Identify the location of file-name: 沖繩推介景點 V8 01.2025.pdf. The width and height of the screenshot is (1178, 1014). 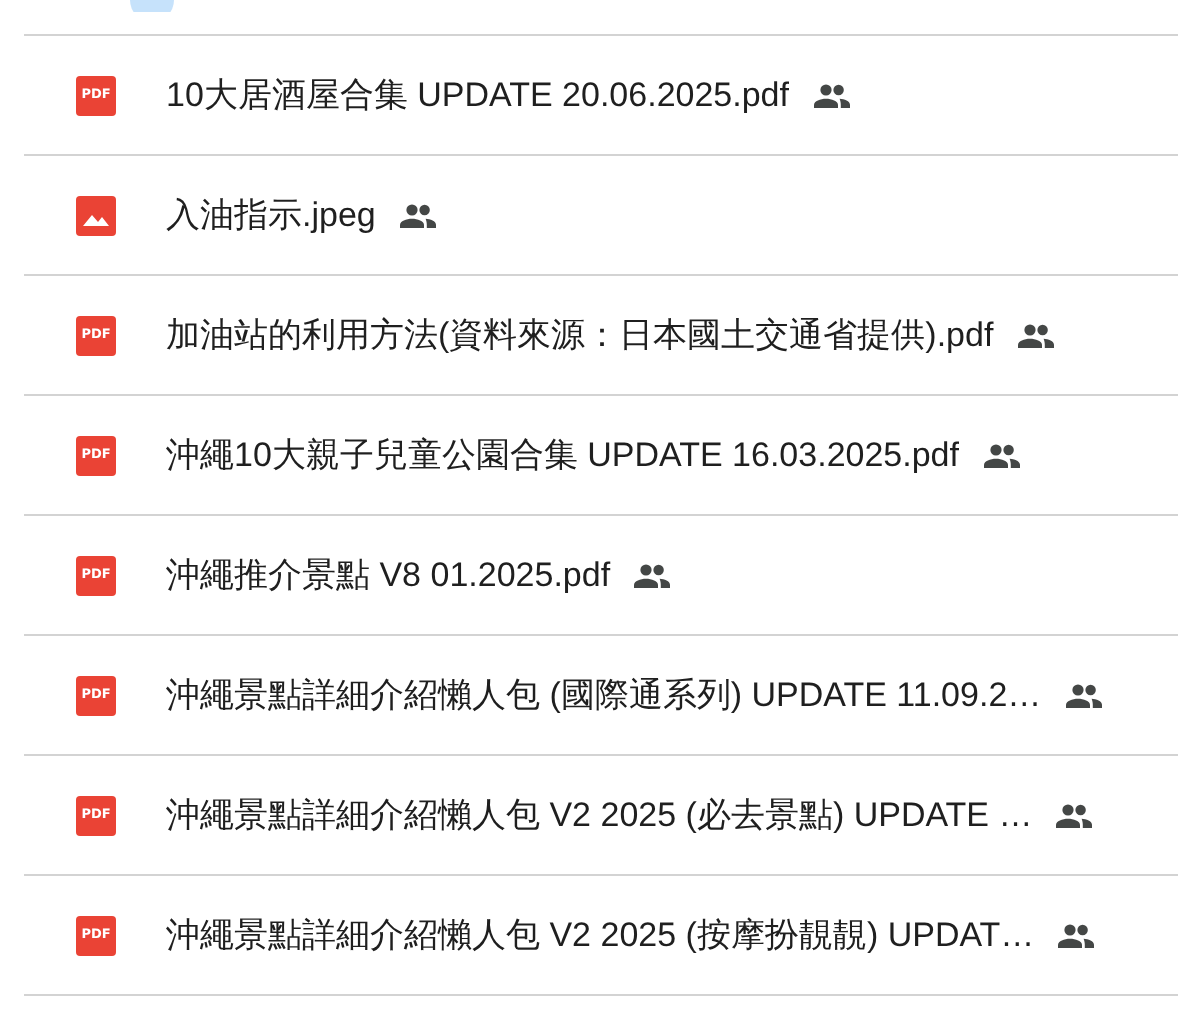
(388, 576).